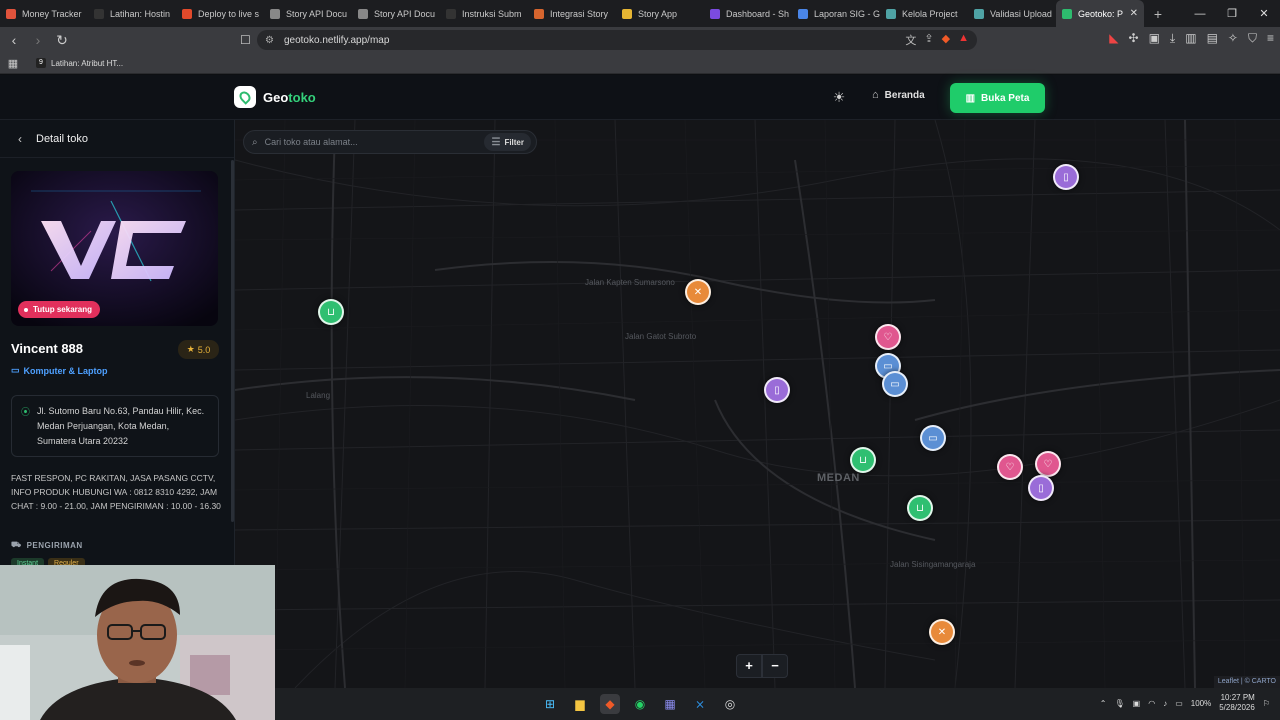 Image resolution: width=1280 pixels, height=720 pixels. I want to click on github-desktop-icon: ◎, so click(730, 704).